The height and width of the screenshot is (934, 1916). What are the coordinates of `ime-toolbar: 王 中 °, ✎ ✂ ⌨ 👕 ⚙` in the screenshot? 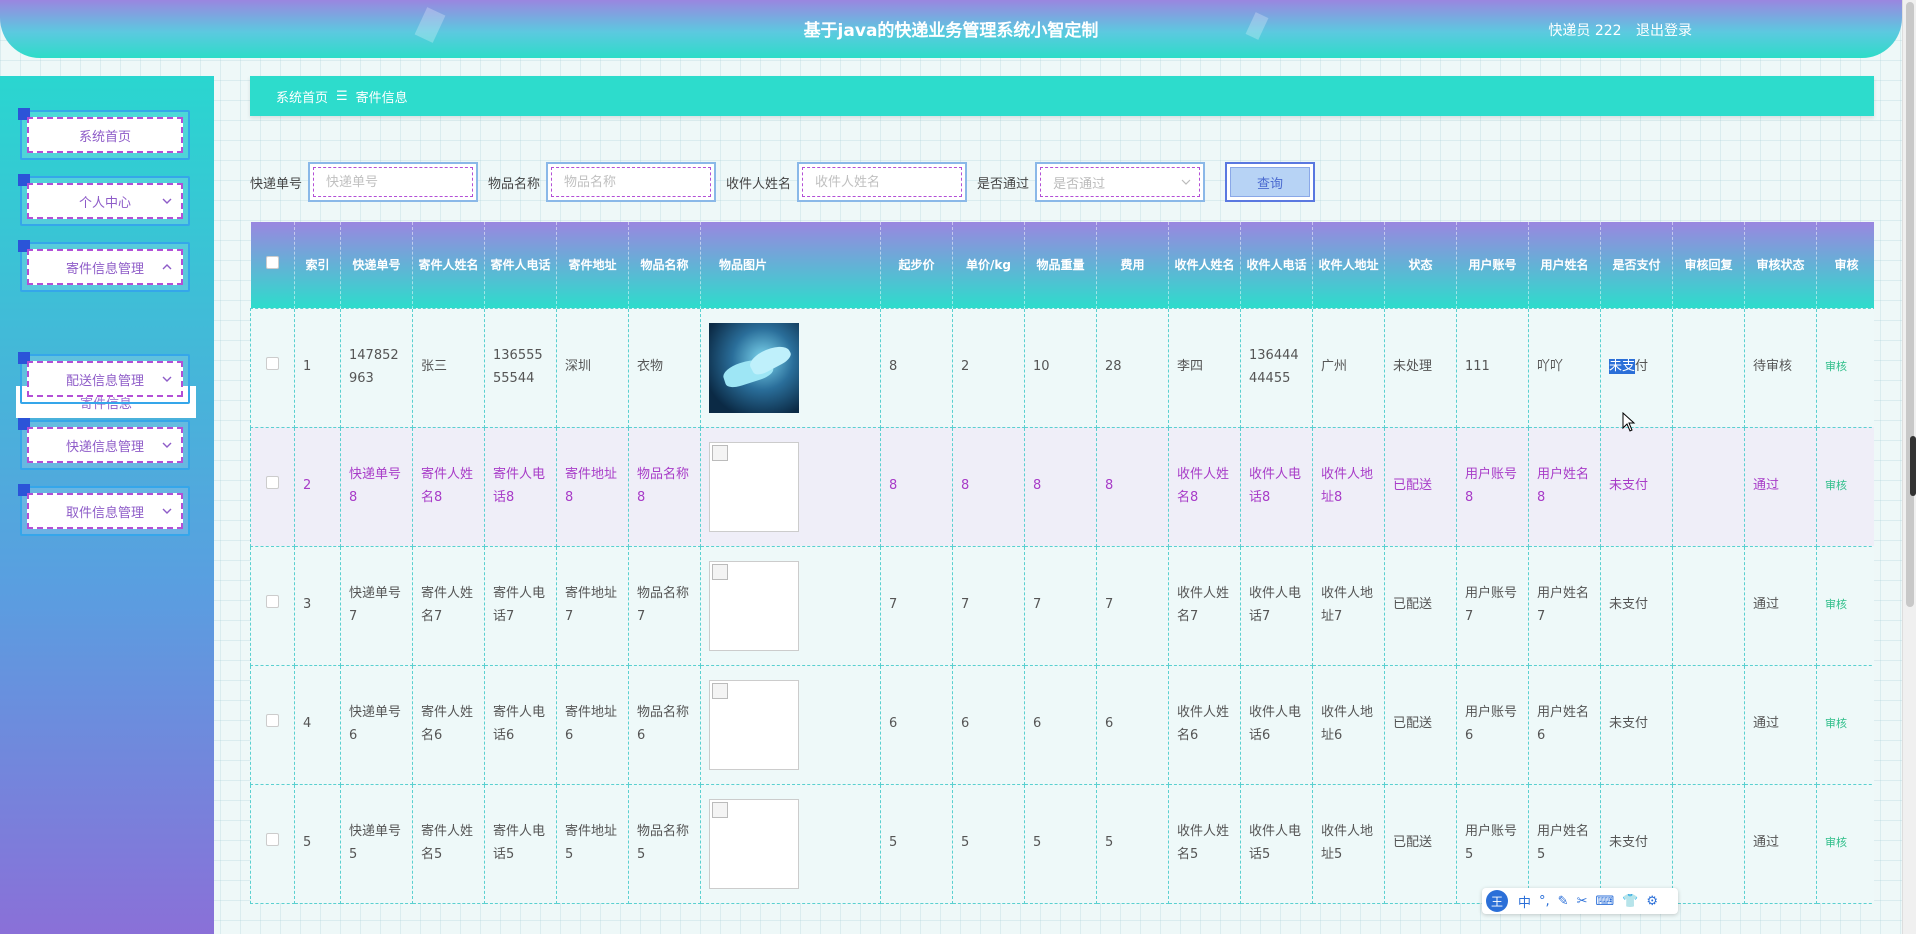 It's located at (1580, 901).